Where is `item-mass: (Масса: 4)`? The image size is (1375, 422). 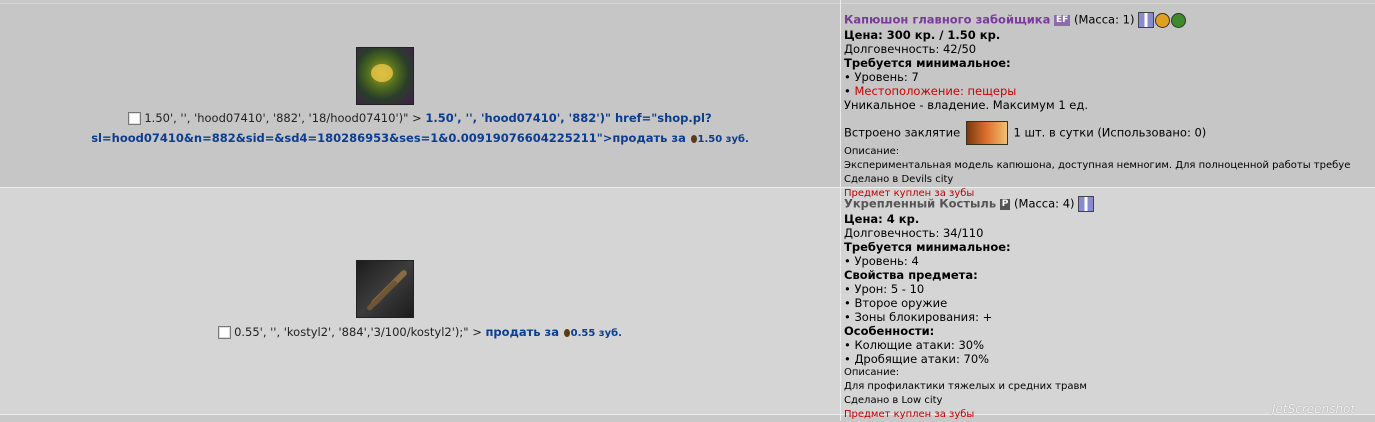
item-mass: (Масса: 4) is located at coordinates (1044, 203).